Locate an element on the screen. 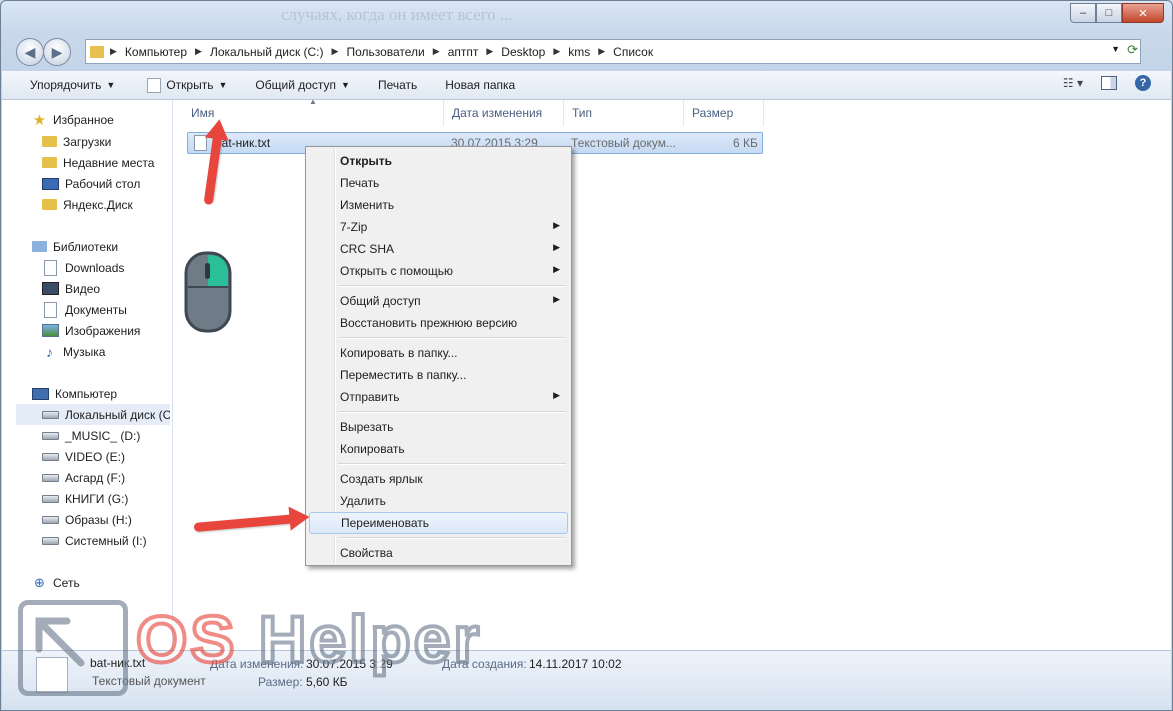 The width and height of the screenshot is (1173, 711). menu-item-delete: Удалить is located at coordinates (438, 501).